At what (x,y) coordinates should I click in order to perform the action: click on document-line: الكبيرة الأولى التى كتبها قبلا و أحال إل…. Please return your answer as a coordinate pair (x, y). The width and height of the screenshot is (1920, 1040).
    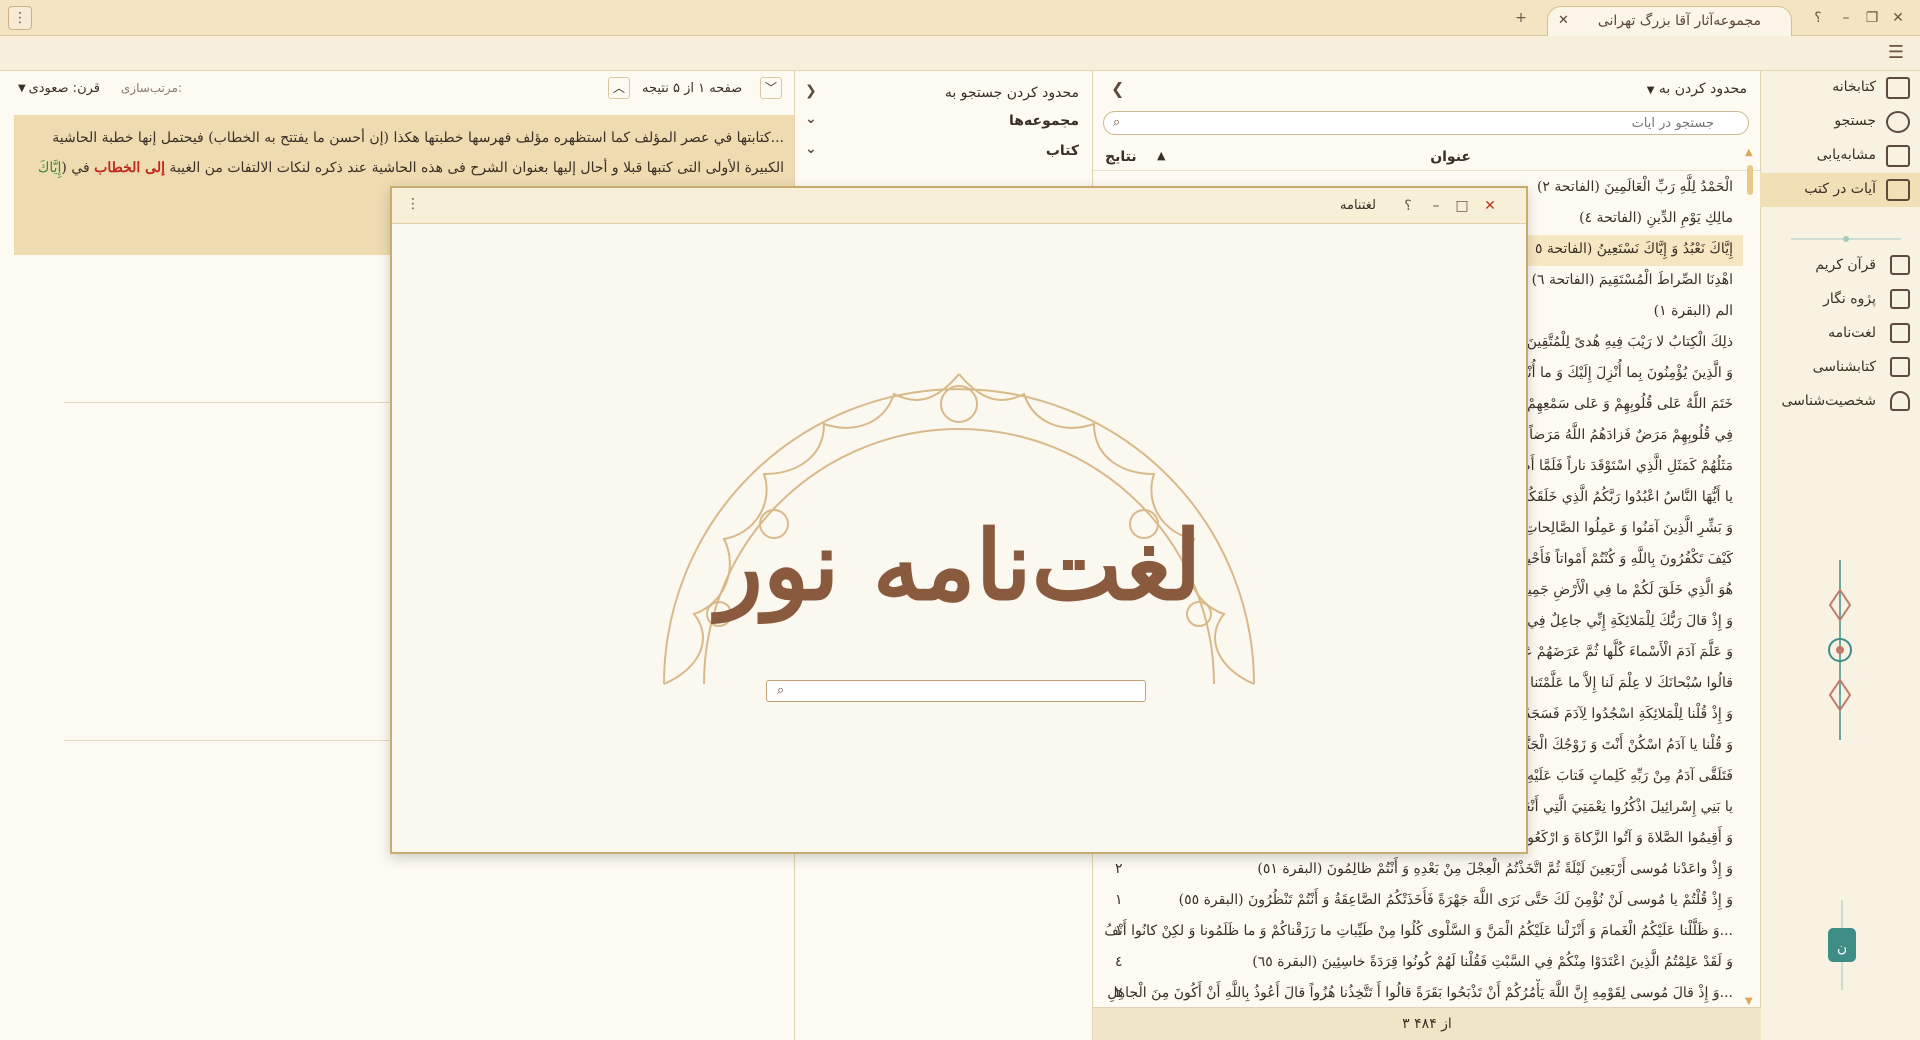
    Looking at the image, I should click on (399, 168).